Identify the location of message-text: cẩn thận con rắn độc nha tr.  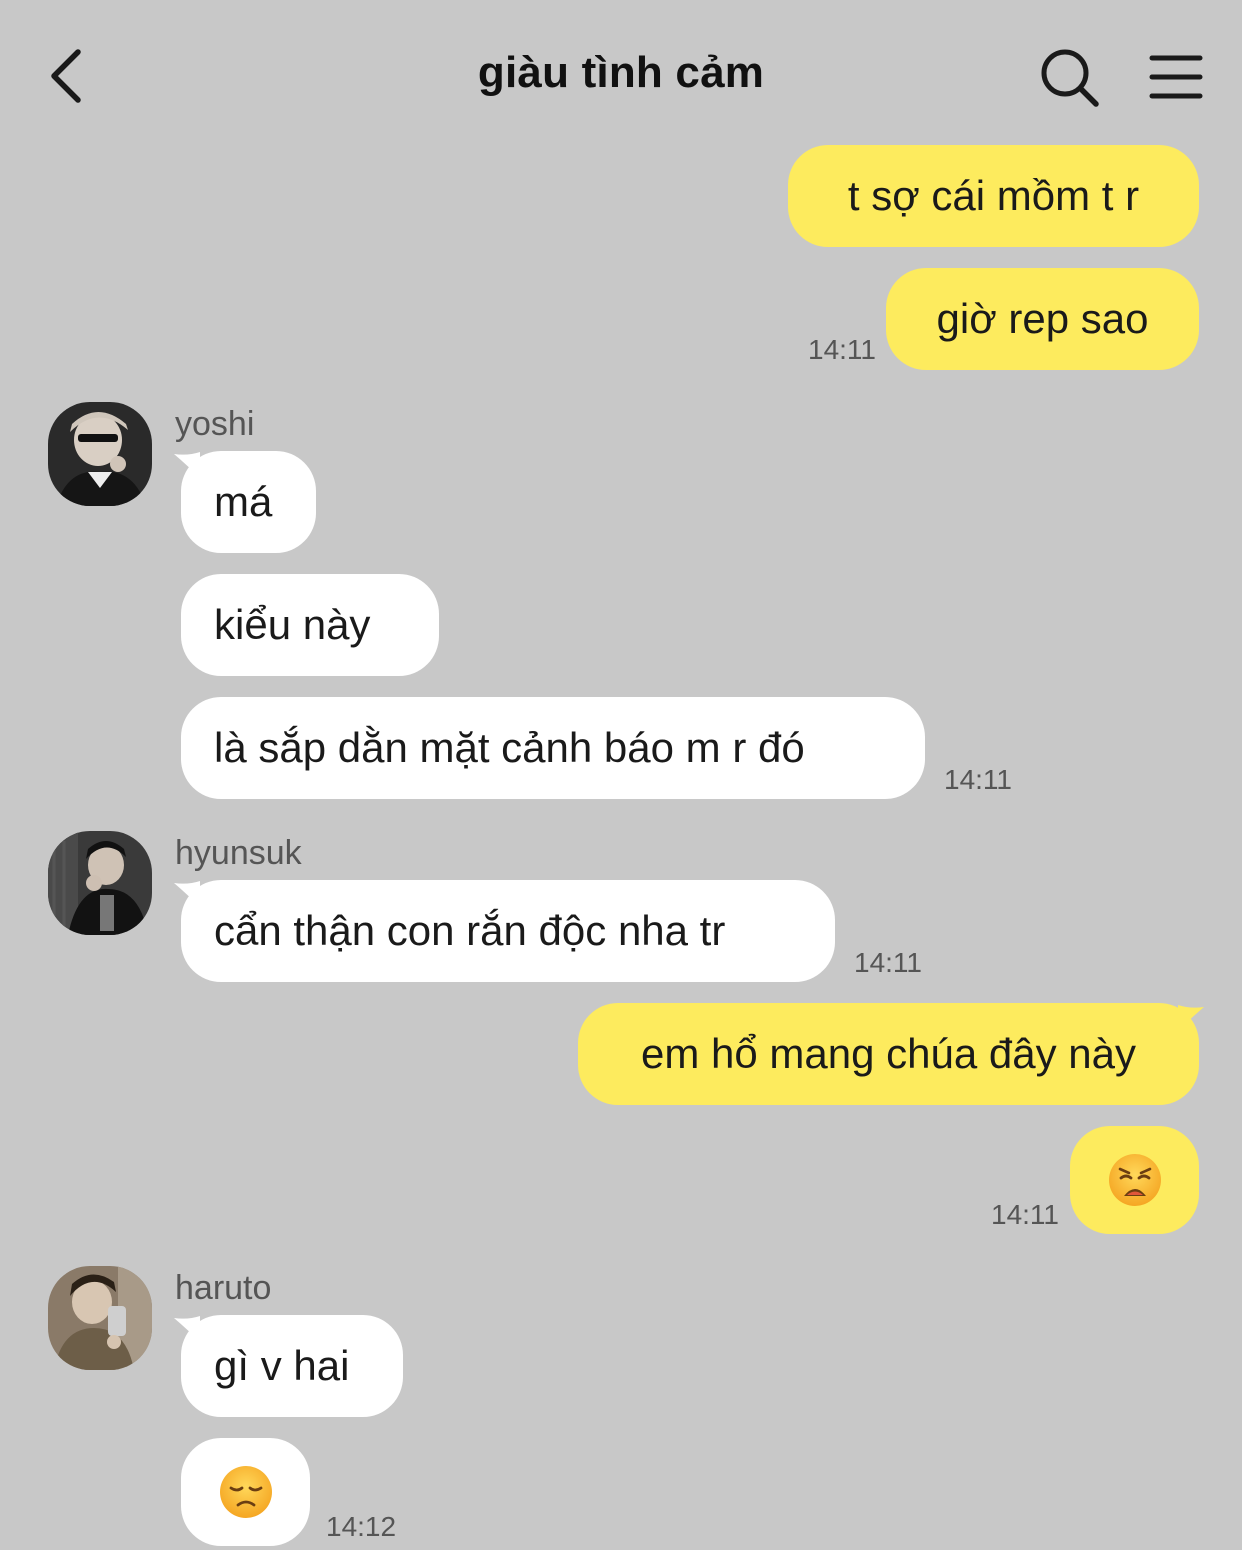
(470, 930).